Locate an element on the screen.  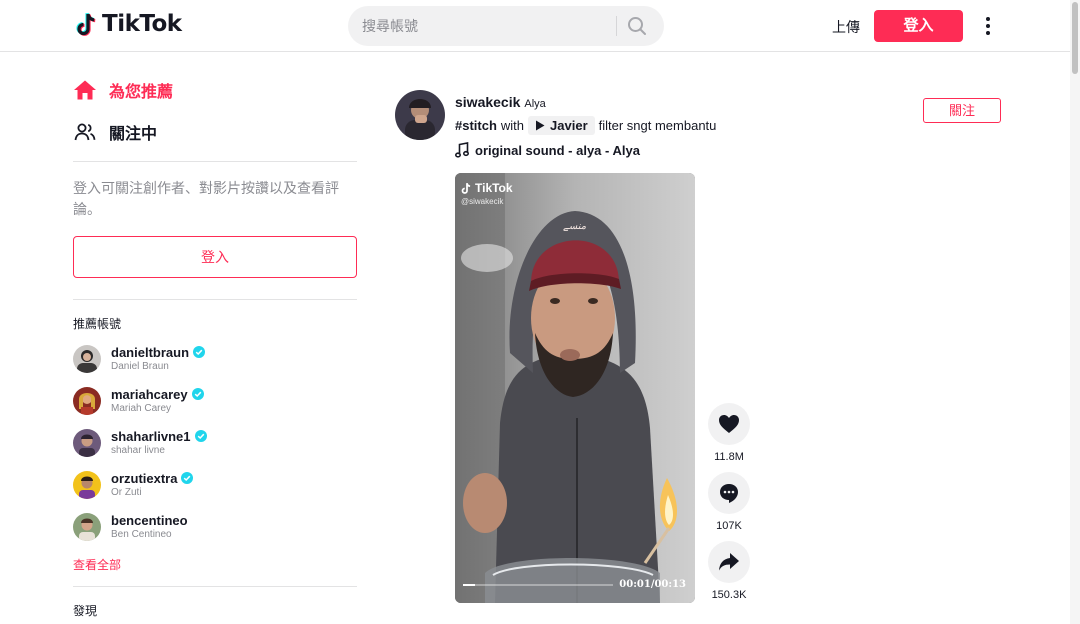
suggested-account: shaharlivne1 shahar livne is located at coordinates (215, 443).